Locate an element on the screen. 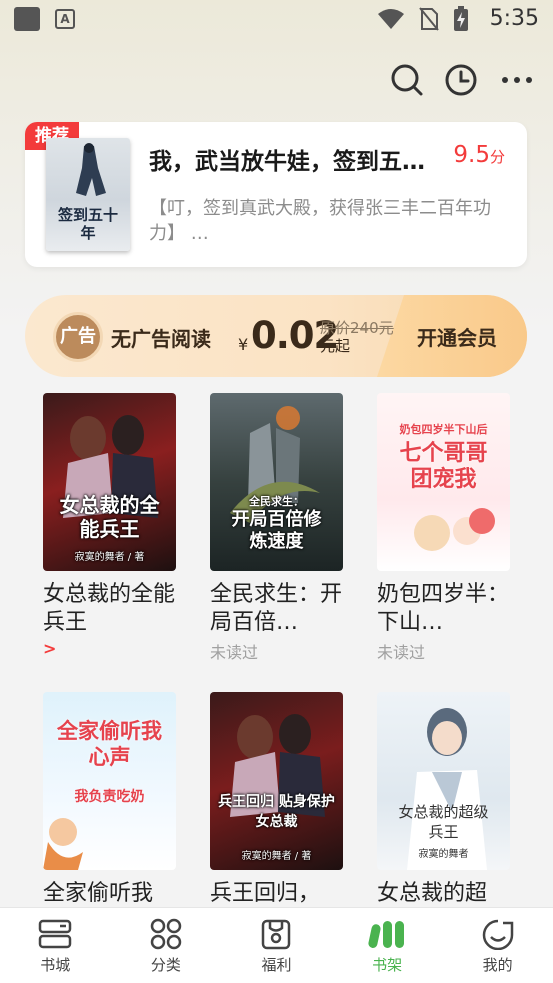  bottom-nav: 书城 分类 福利 书架 我的 is located at coordinates (276, 945).